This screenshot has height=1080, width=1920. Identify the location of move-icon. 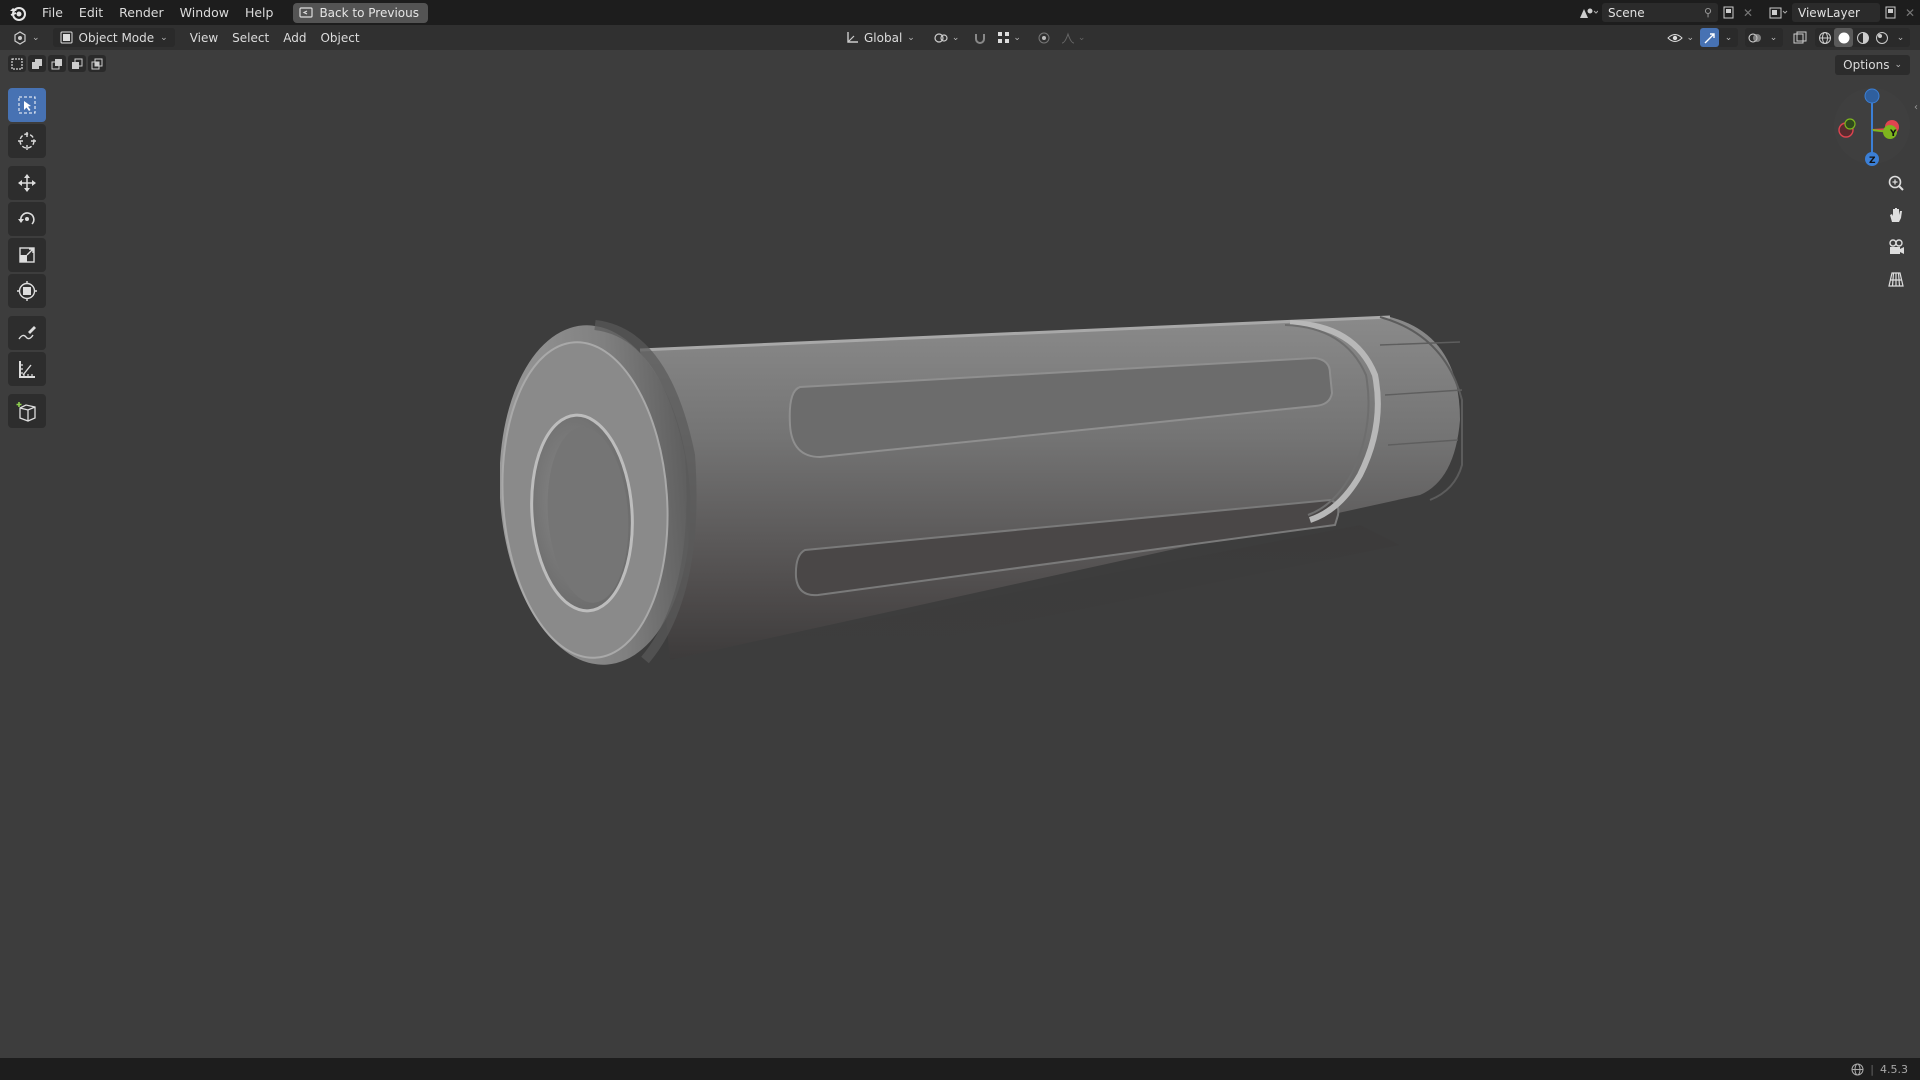
(27, 183).